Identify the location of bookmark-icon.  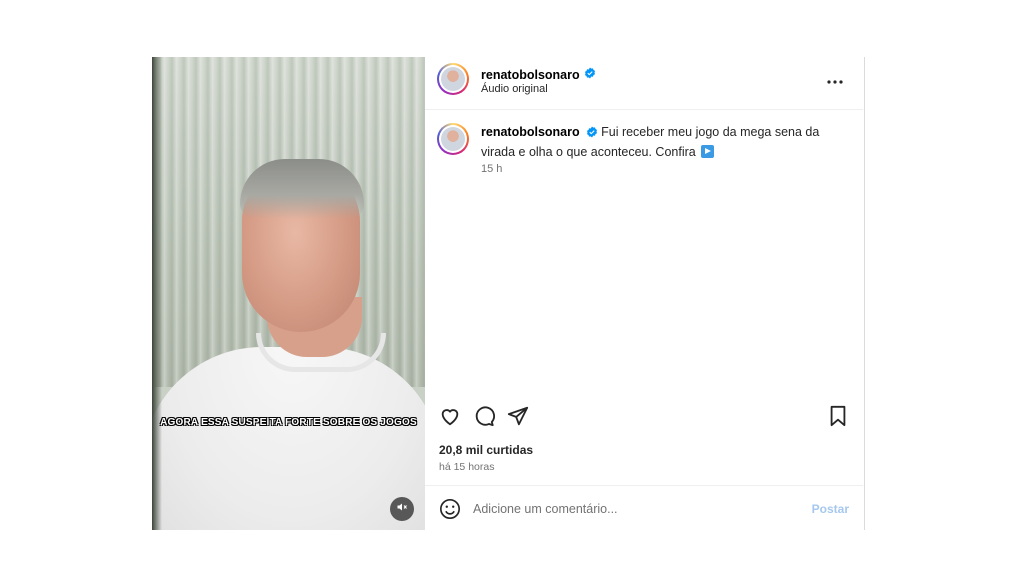
(838, 418).